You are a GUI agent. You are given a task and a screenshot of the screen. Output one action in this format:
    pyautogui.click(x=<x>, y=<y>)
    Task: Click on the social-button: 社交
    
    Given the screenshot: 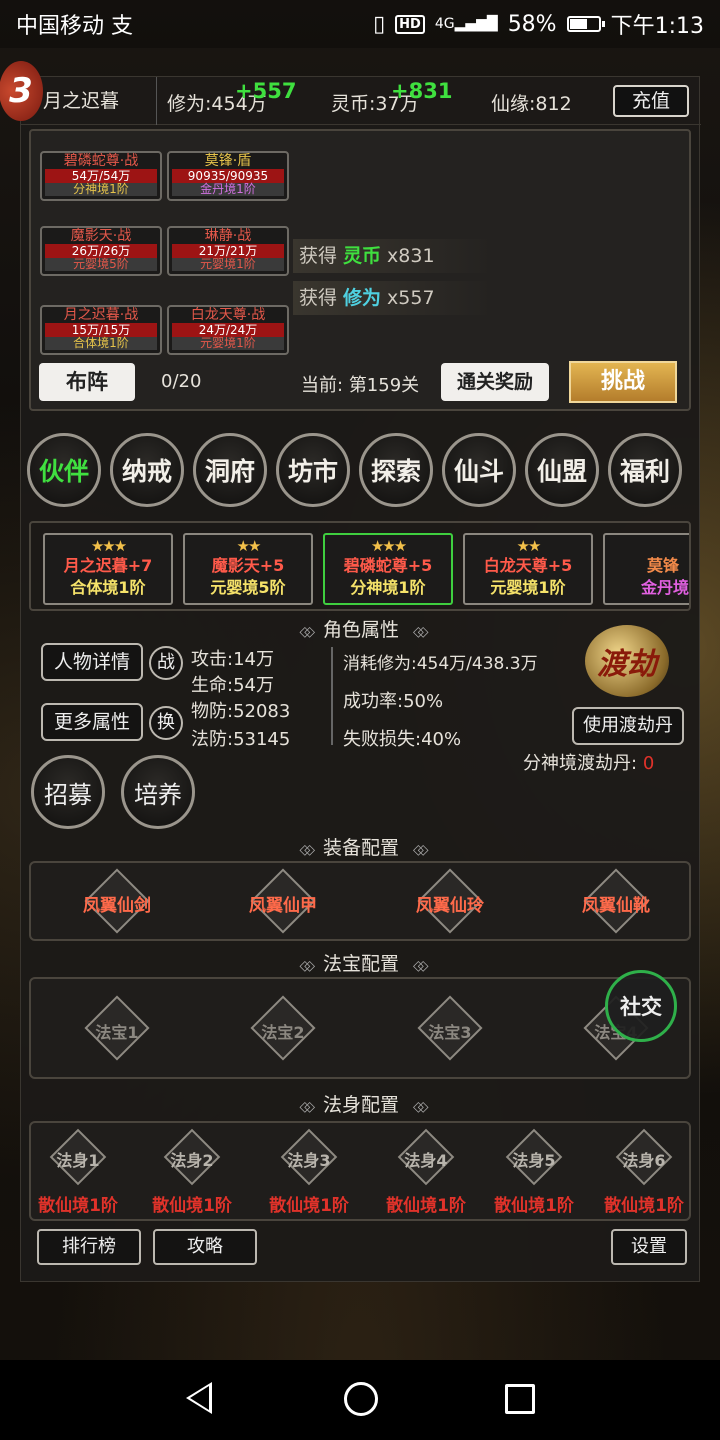 What is the action you would take?
    pyautogui.click(x=641, y=1006)
    